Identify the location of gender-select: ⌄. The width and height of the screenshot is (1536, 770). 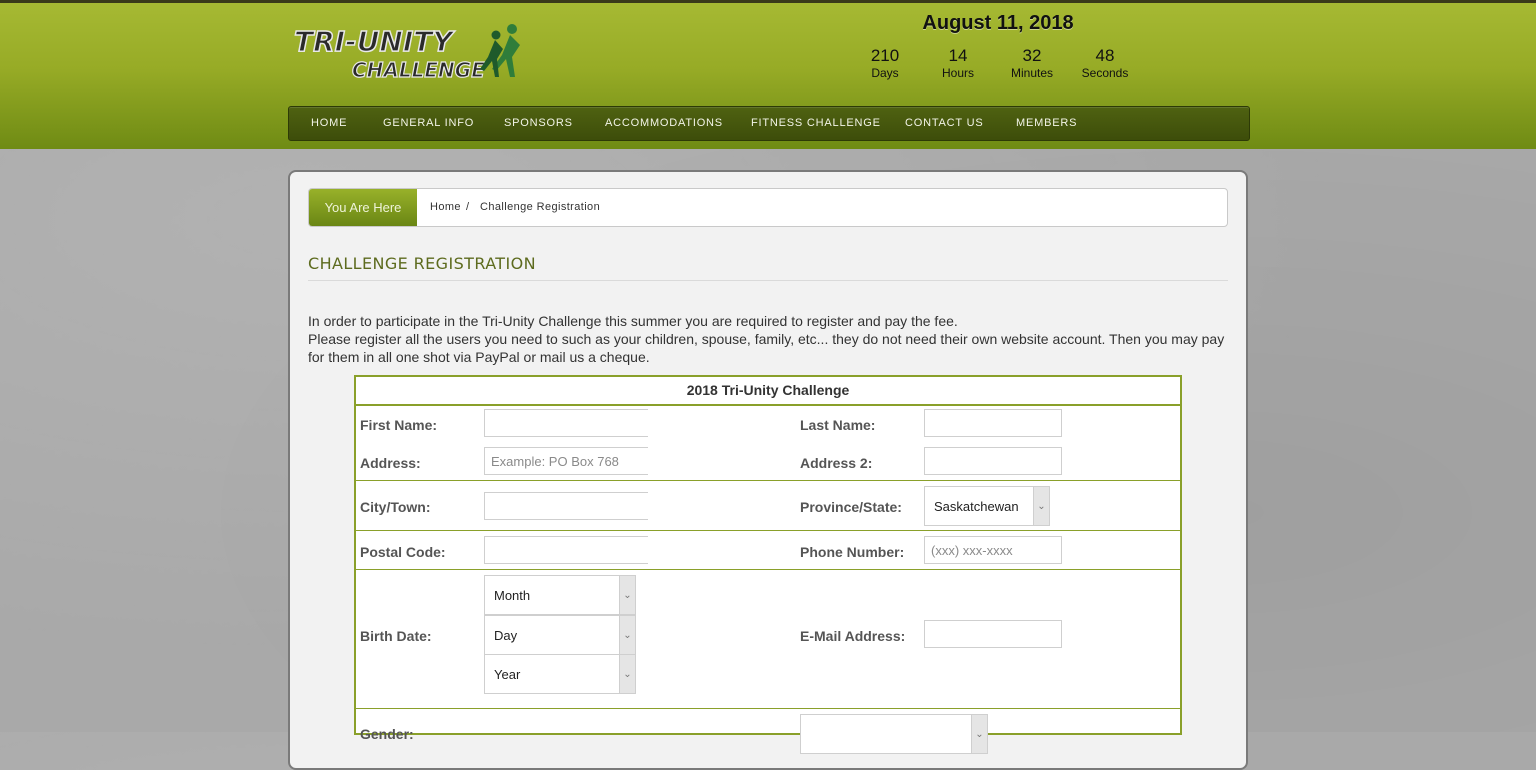
(894, 734).